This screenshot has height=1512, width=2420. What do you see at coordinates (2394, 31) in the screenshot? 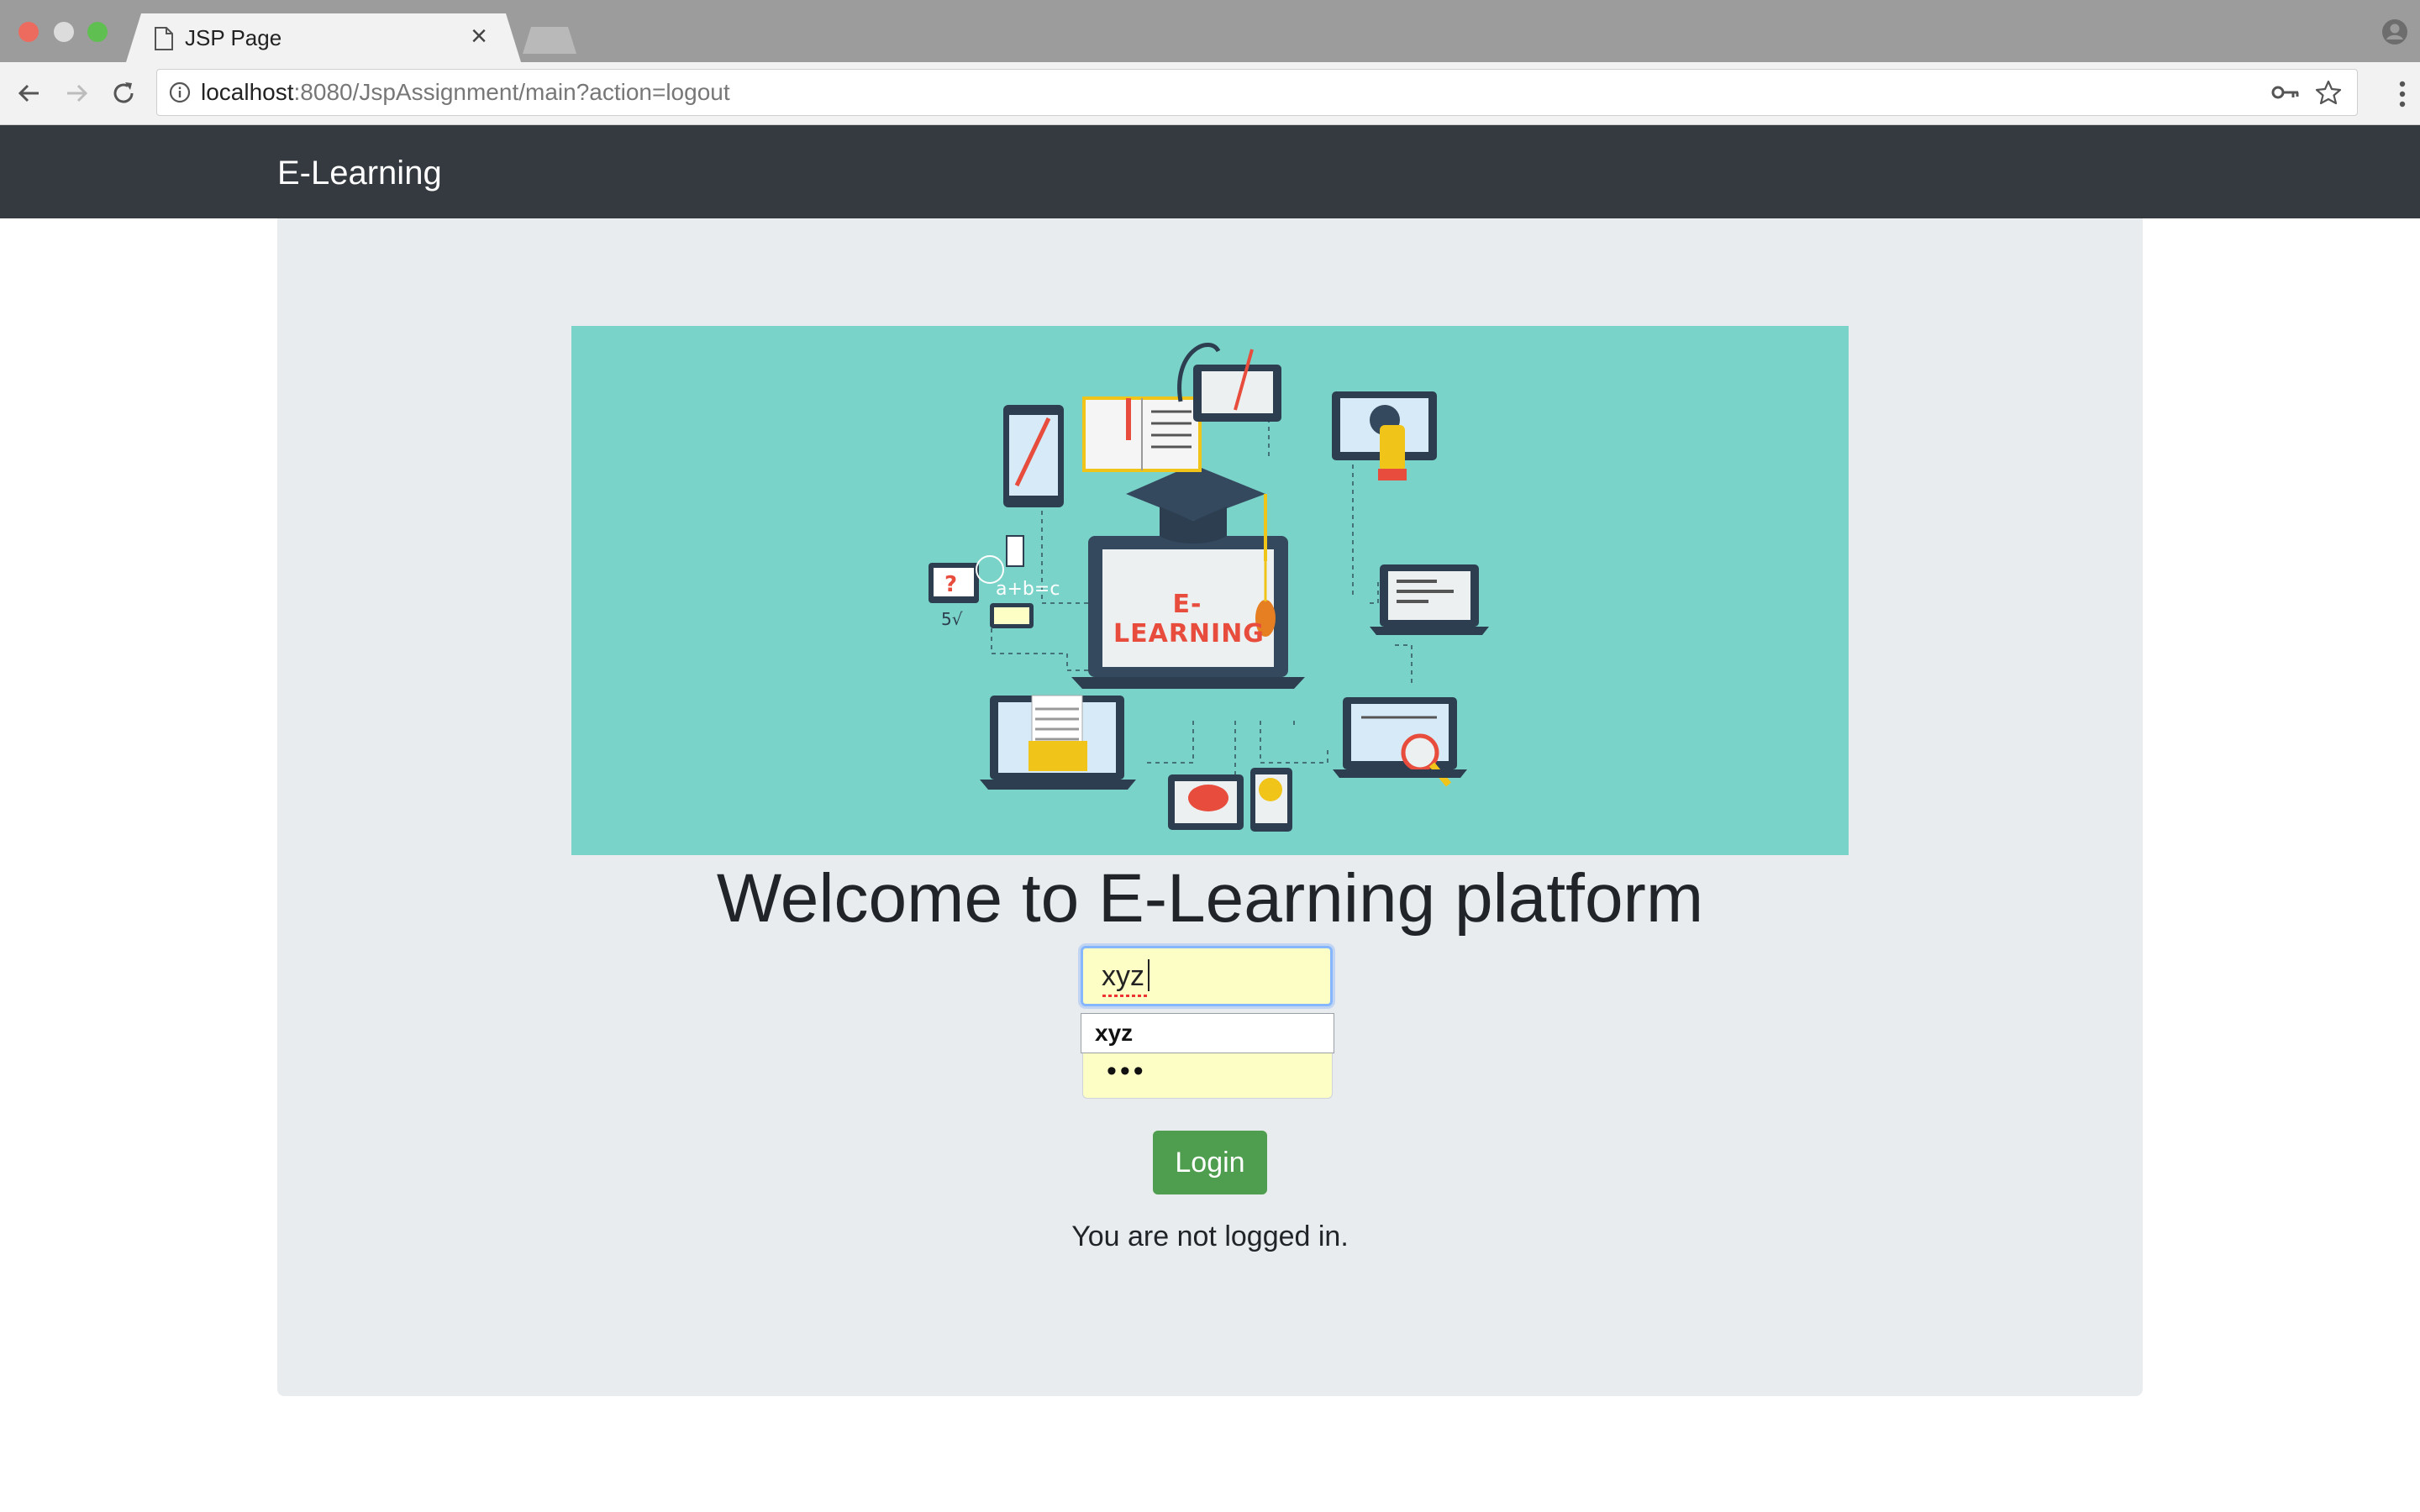
I see `profile-icon` at bounding box center [2394, 31].